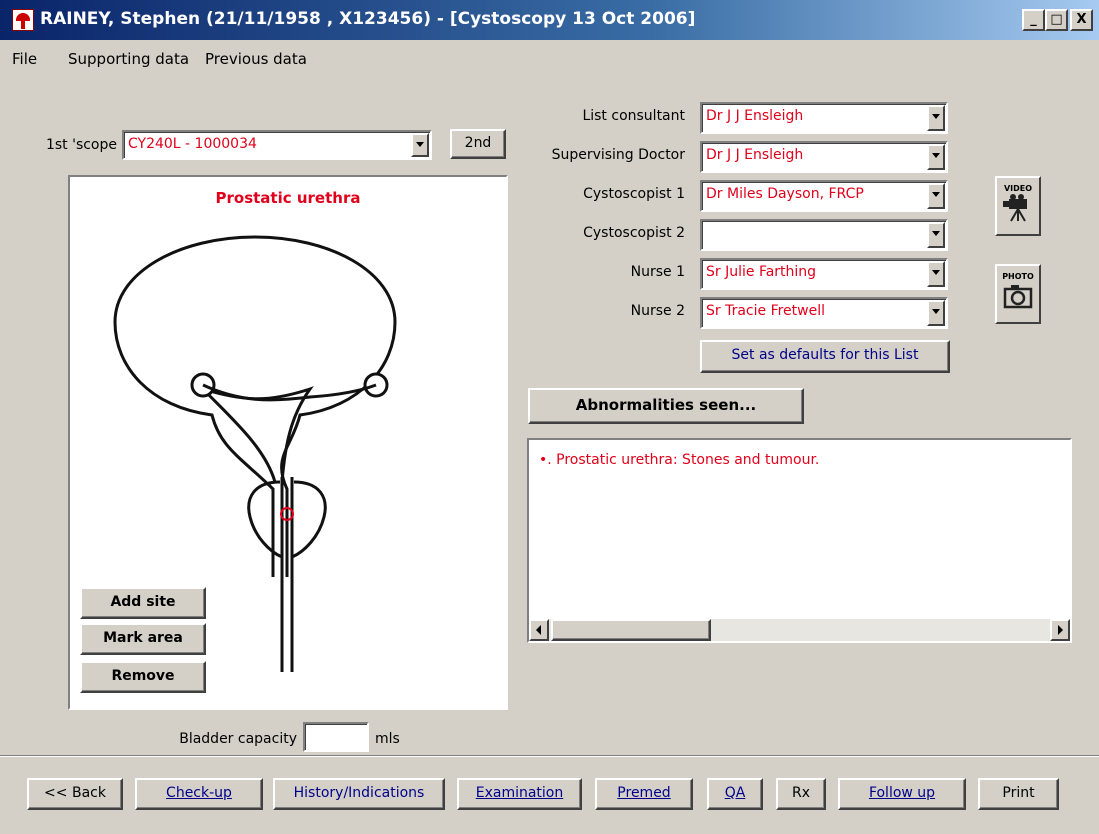  I want to click on nurse-1-value: Sr Julie Farthing, so click(761, 272).